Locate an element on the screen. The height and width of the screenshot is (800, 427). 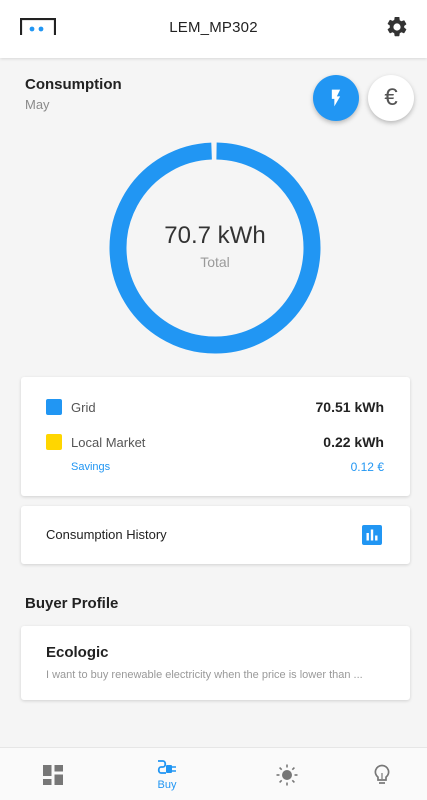
consumption-history-card: Consumption History is located at coordinates (215, 535).